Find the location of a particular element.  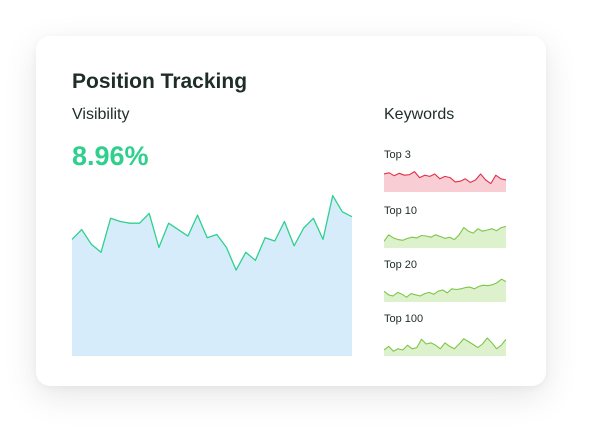

keyword-label-top-20: Top 20 is located at coordinates (401, 265).